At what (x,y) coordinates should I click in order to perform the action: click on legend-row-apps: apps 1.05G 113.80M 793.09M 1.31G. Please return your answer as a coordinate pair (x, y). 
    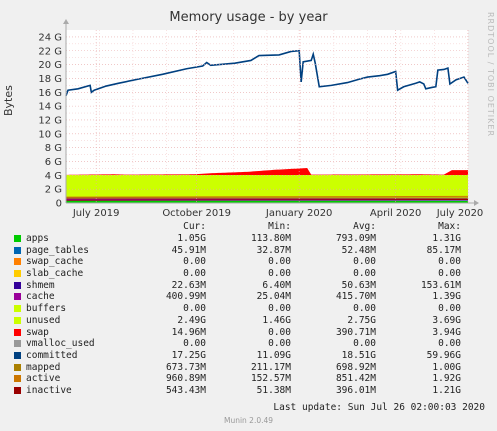
    Looking at the image, I should click on (254, 239).